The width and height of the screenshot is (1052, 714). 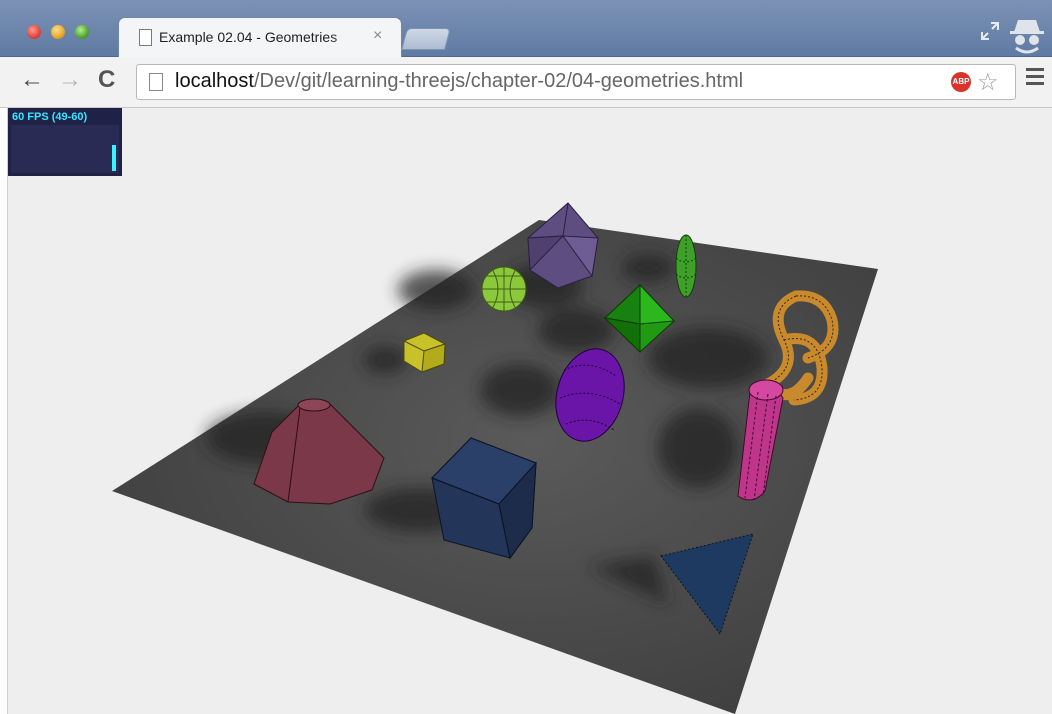 What do you see at coordinates (114, 158) in the screenshot?
I see `fps-graph-bar` at bounding box center [114, 158].